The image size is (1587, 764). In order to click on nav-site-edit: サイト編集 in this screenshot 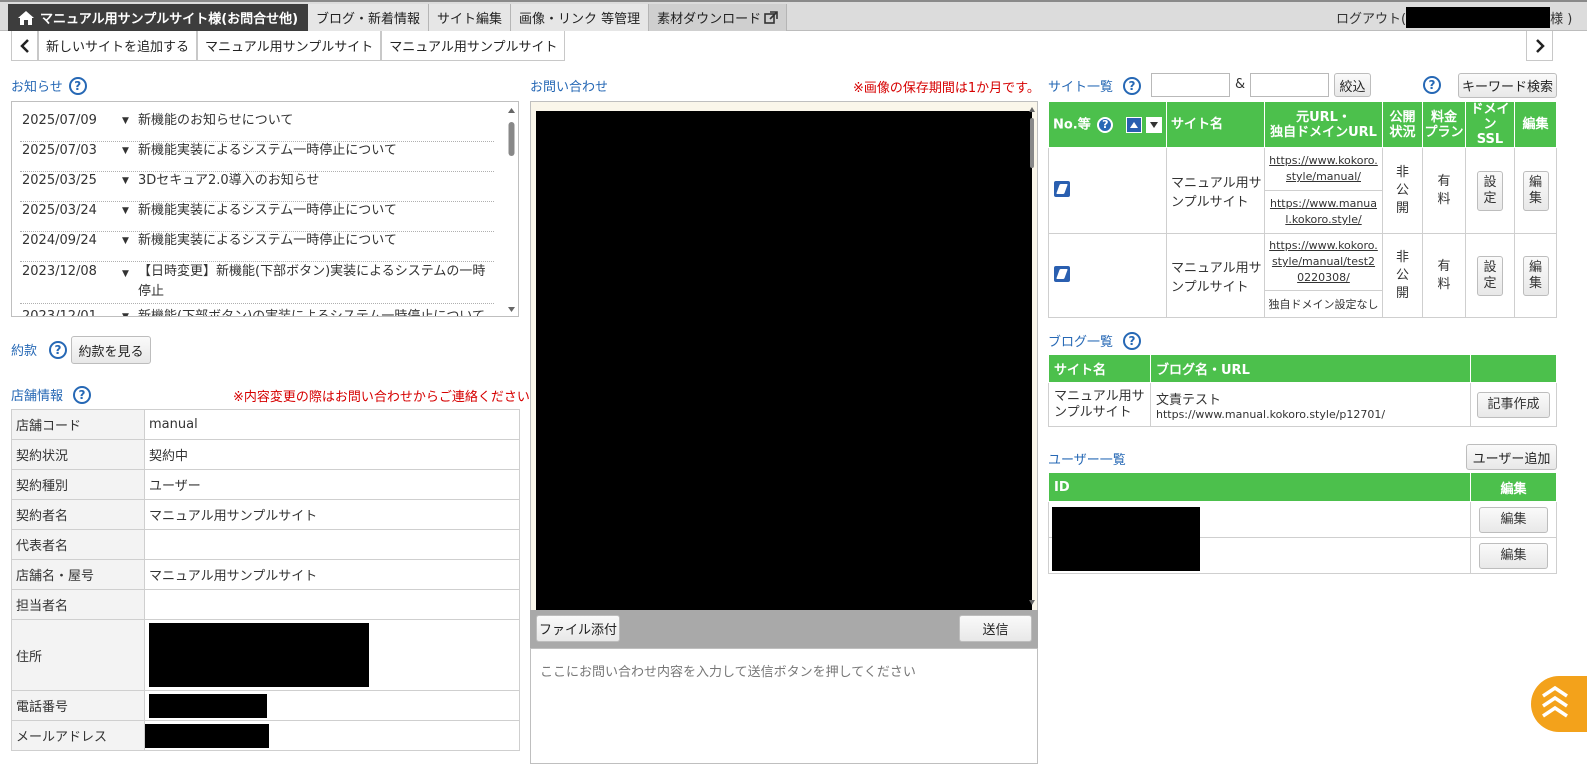, I will do `click(470, 17)`.